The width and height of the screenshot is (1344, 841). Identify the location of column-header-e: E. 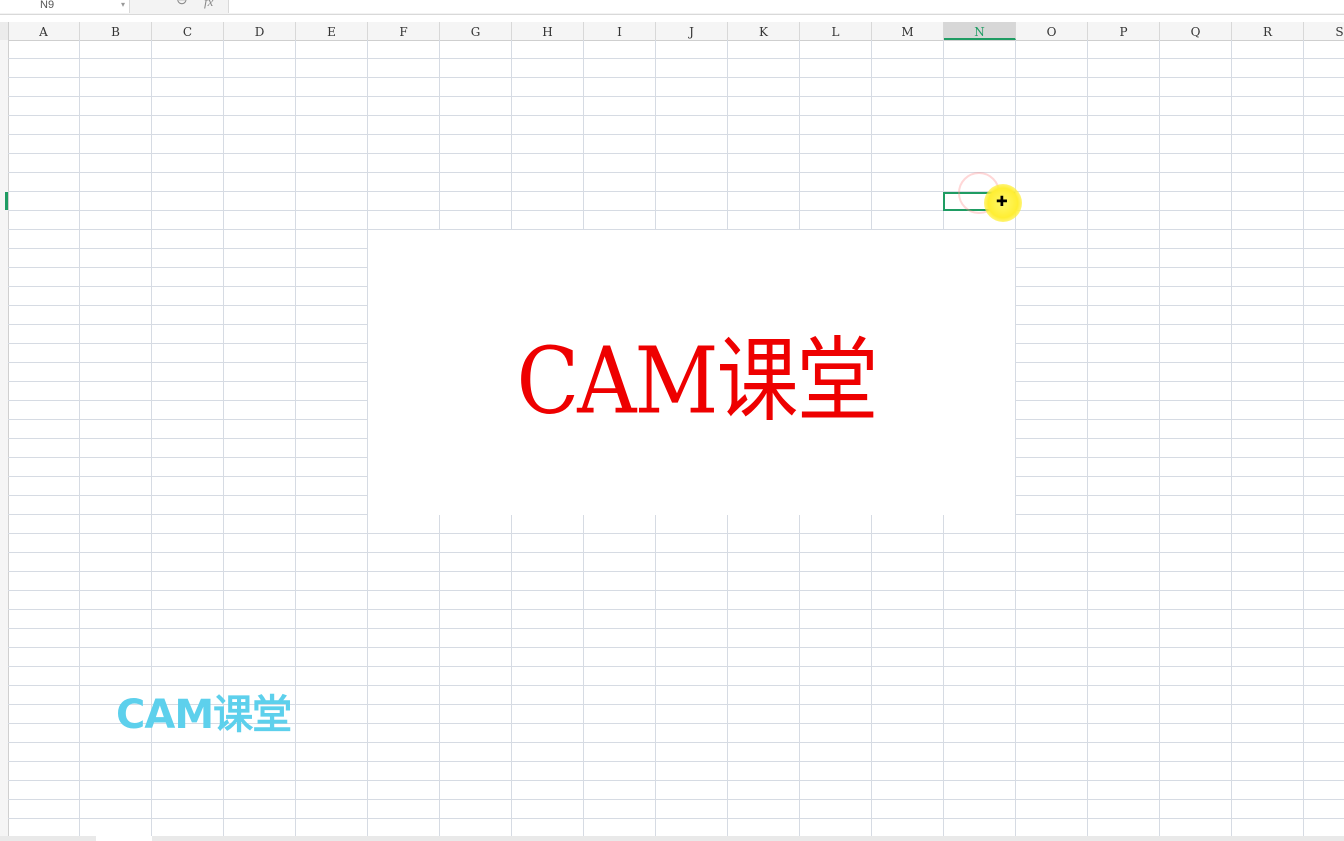
(332, 31).